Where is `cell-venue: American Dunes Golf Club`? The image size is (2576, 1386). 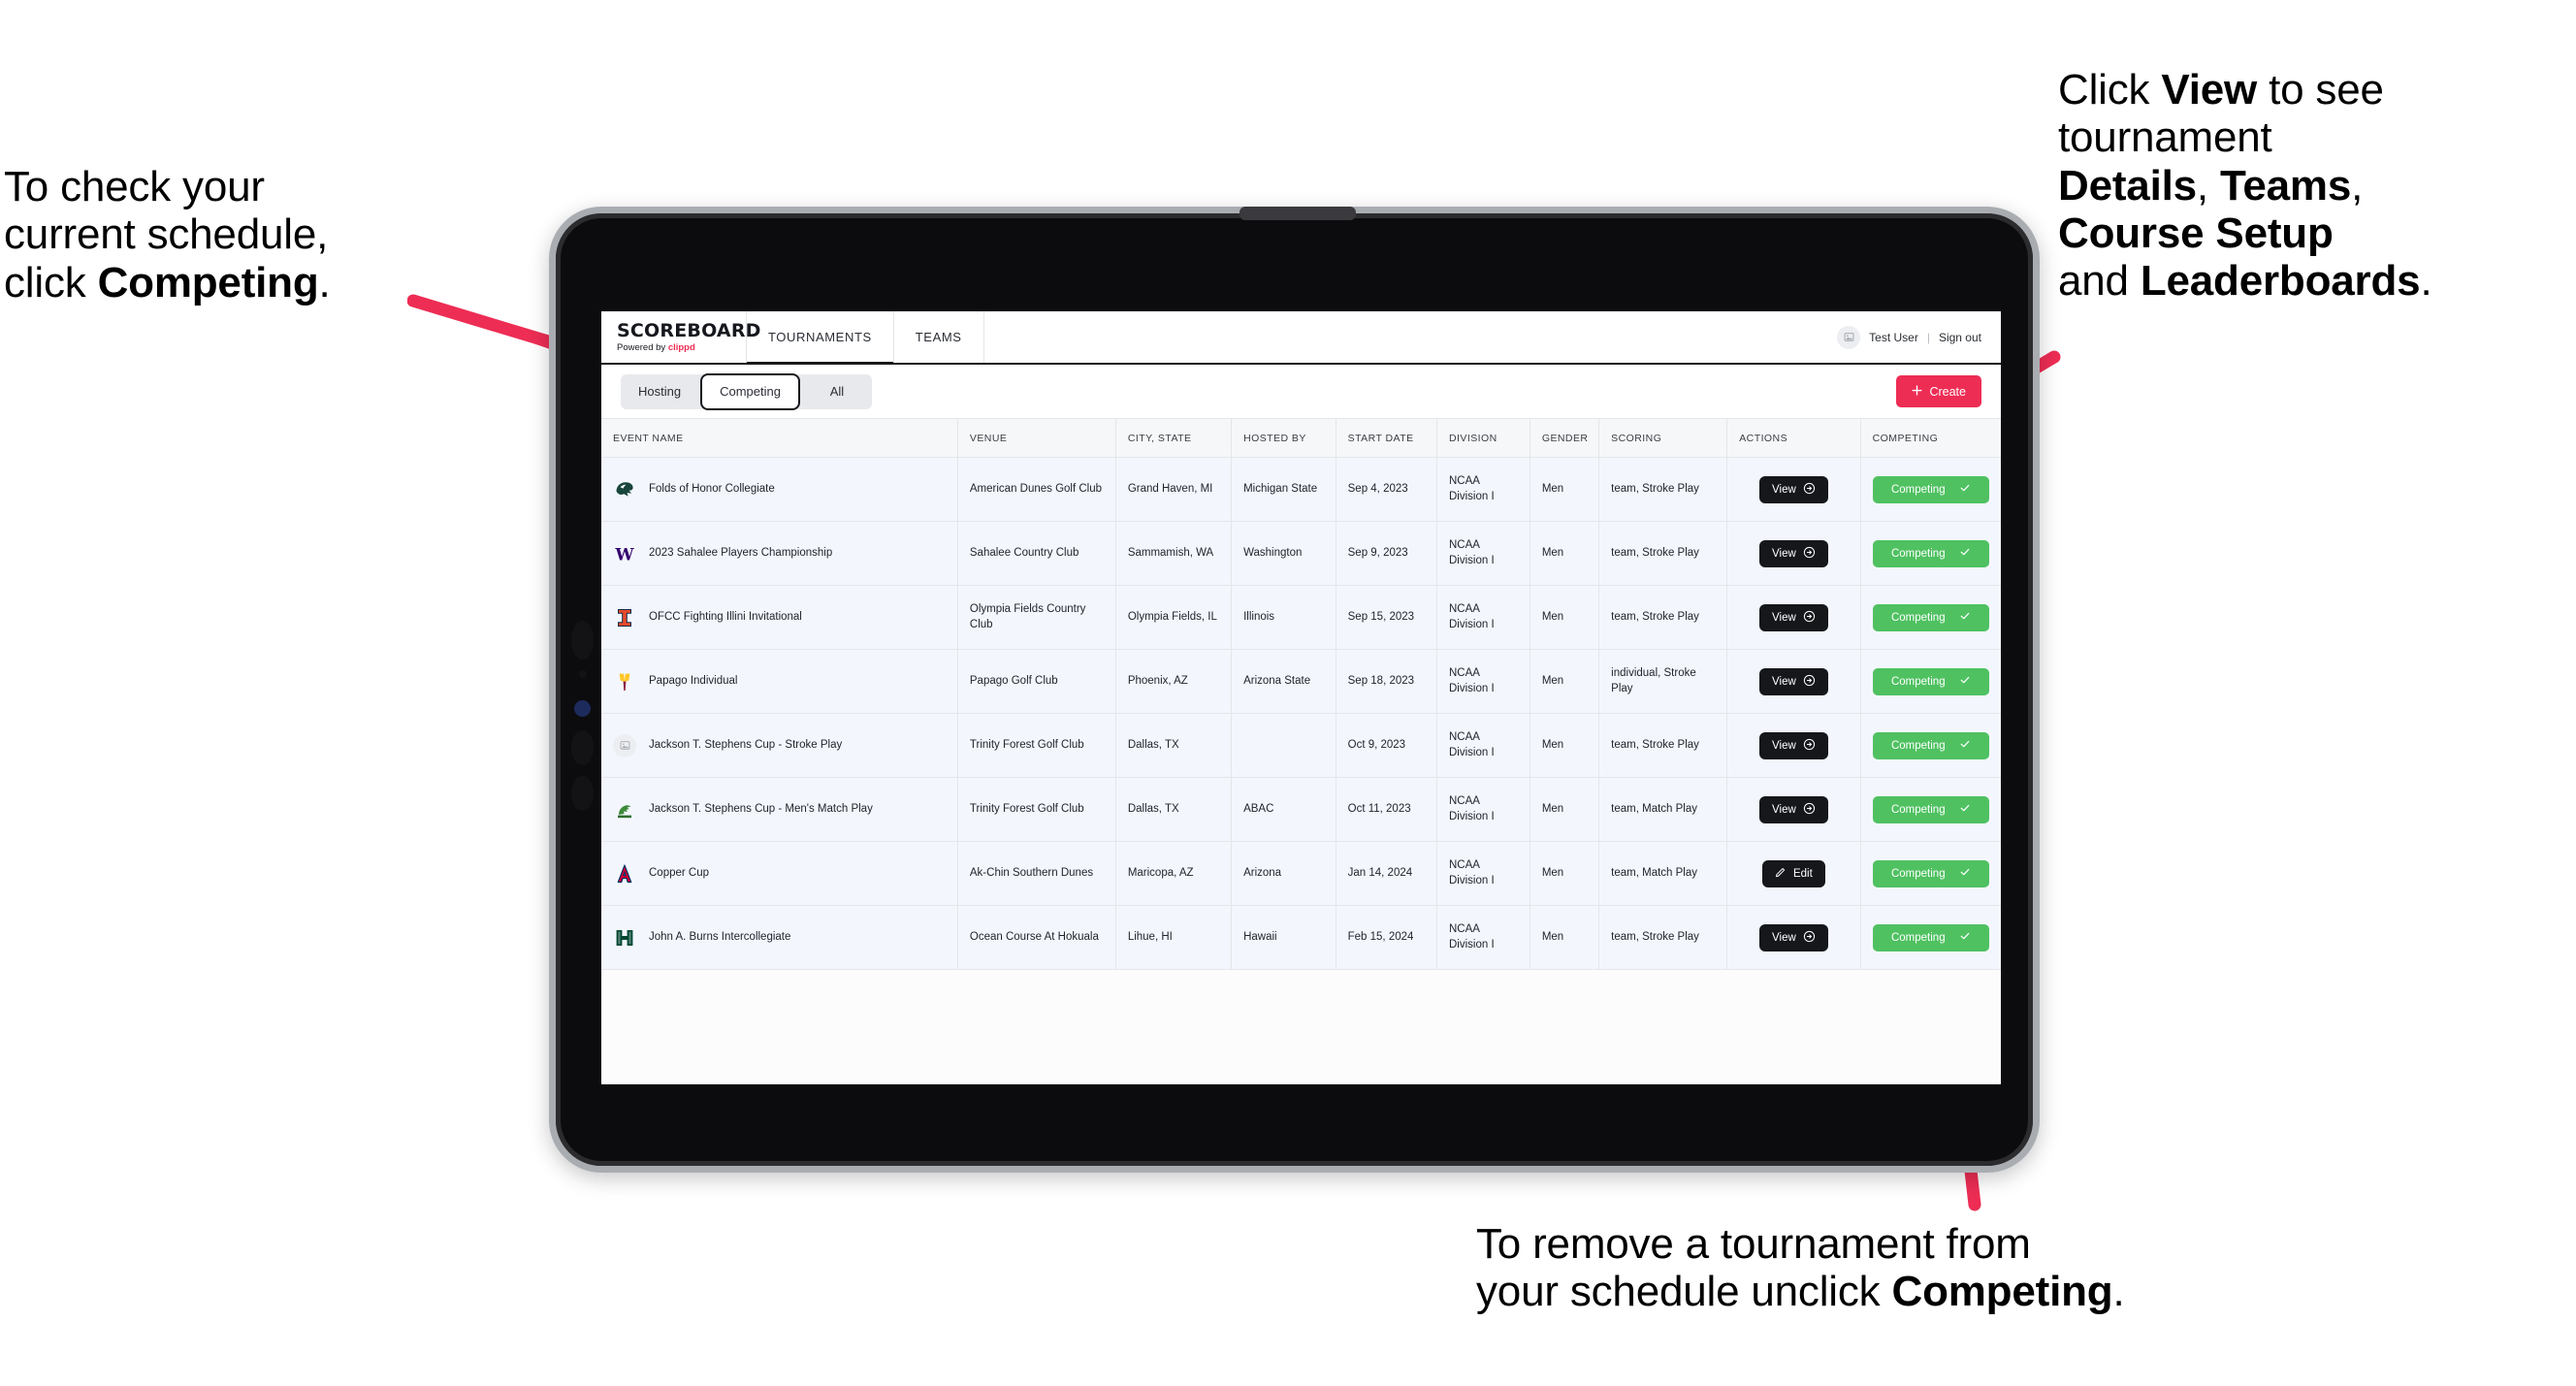
cell-venue: American Dunes Golf Club is located at coordinates (1036, 489).